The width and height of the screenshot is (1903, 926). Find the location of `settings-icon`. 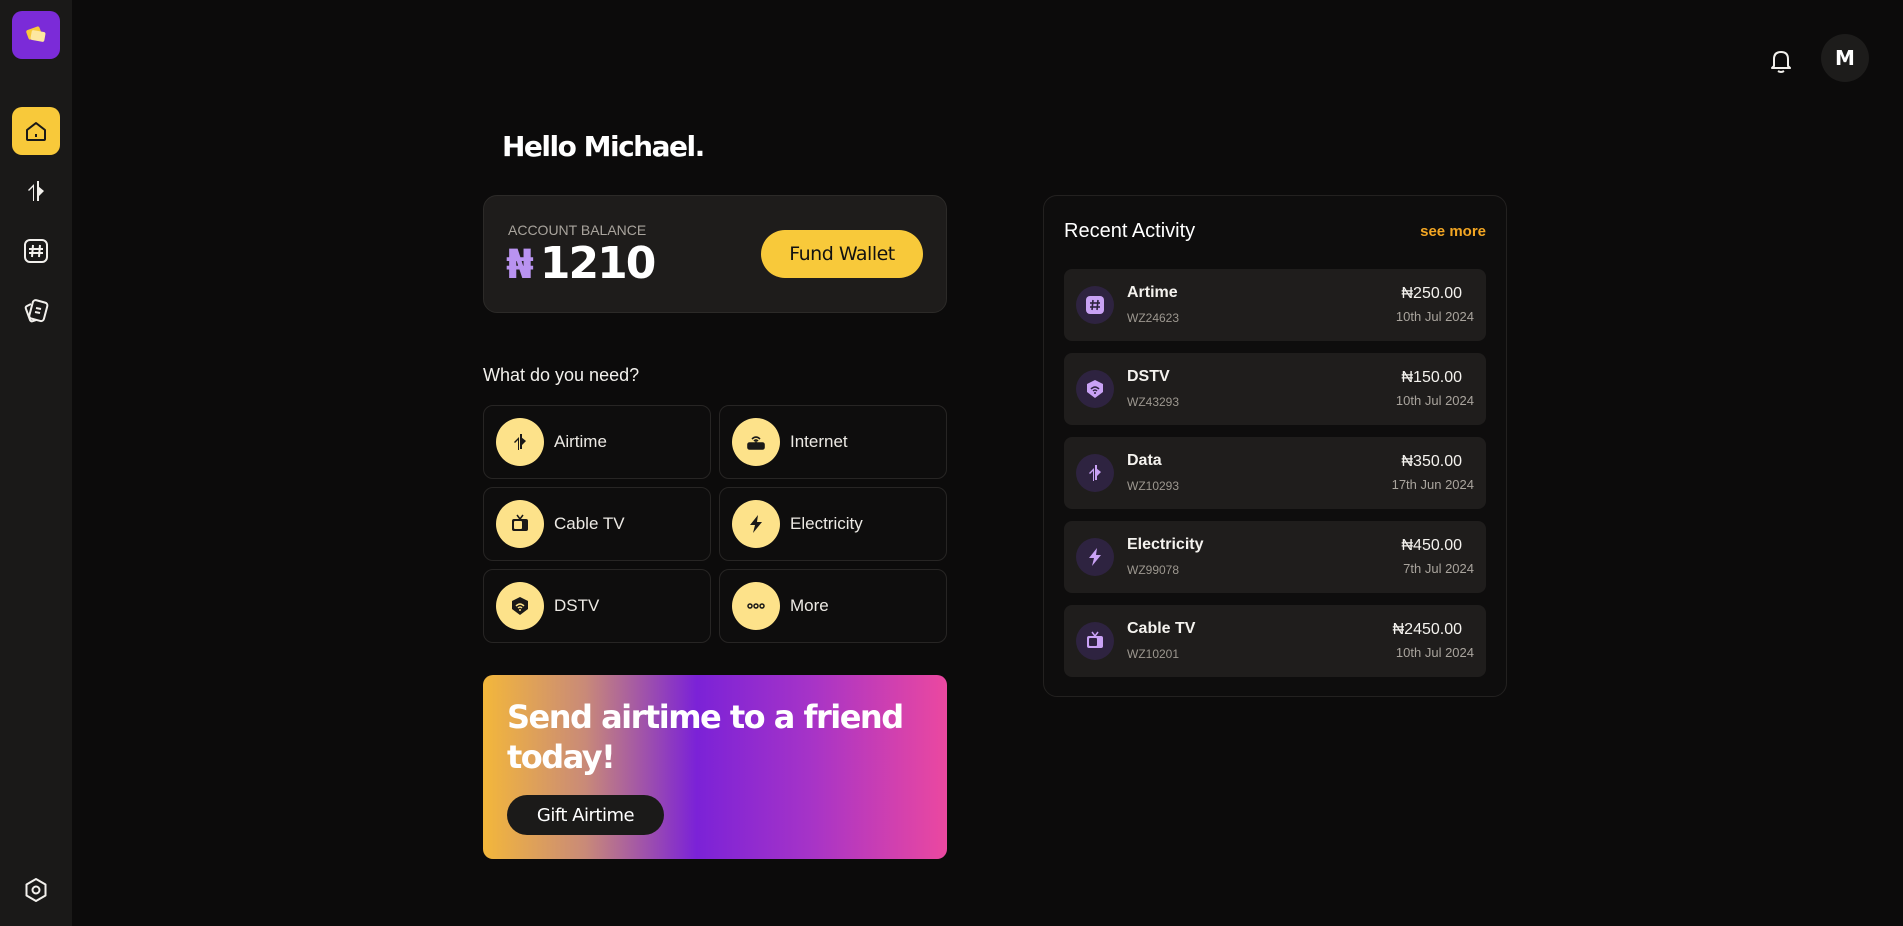

settings-icon is located at coordinates (36, 890).